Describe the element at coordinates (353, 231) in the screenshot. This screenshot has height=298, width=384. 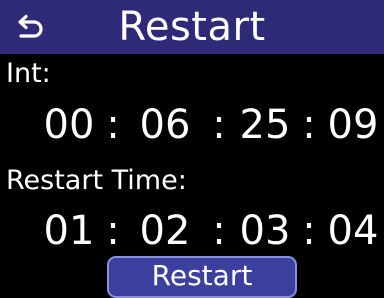
I see `restart-frames: 04` at that location.